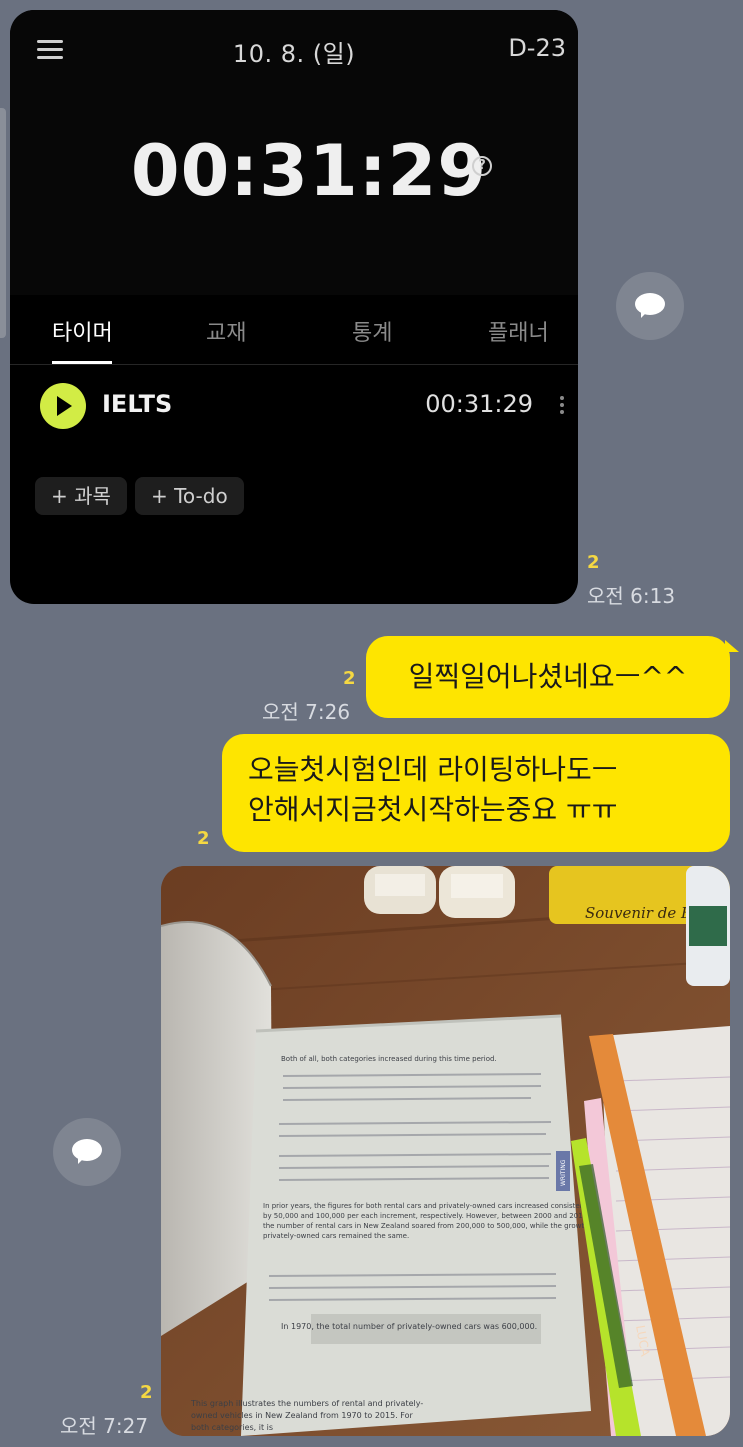 This screenshot has height=1447, width=743. Describe the element at coordinates (479, 404) in the screenshot. I see `subject-time: 00:31:29` at that location.